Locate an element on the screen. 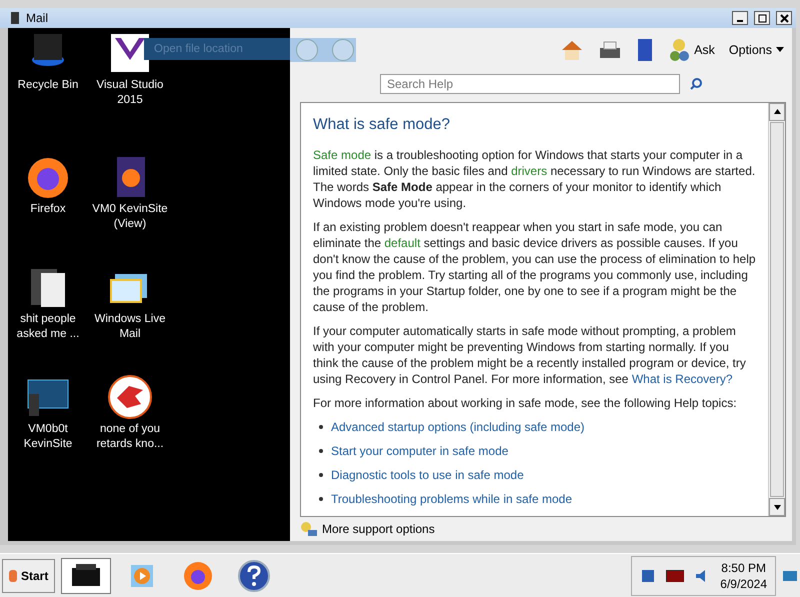 This screenshot has height=597, width=800. close-button is located at coordinates (784, 18).